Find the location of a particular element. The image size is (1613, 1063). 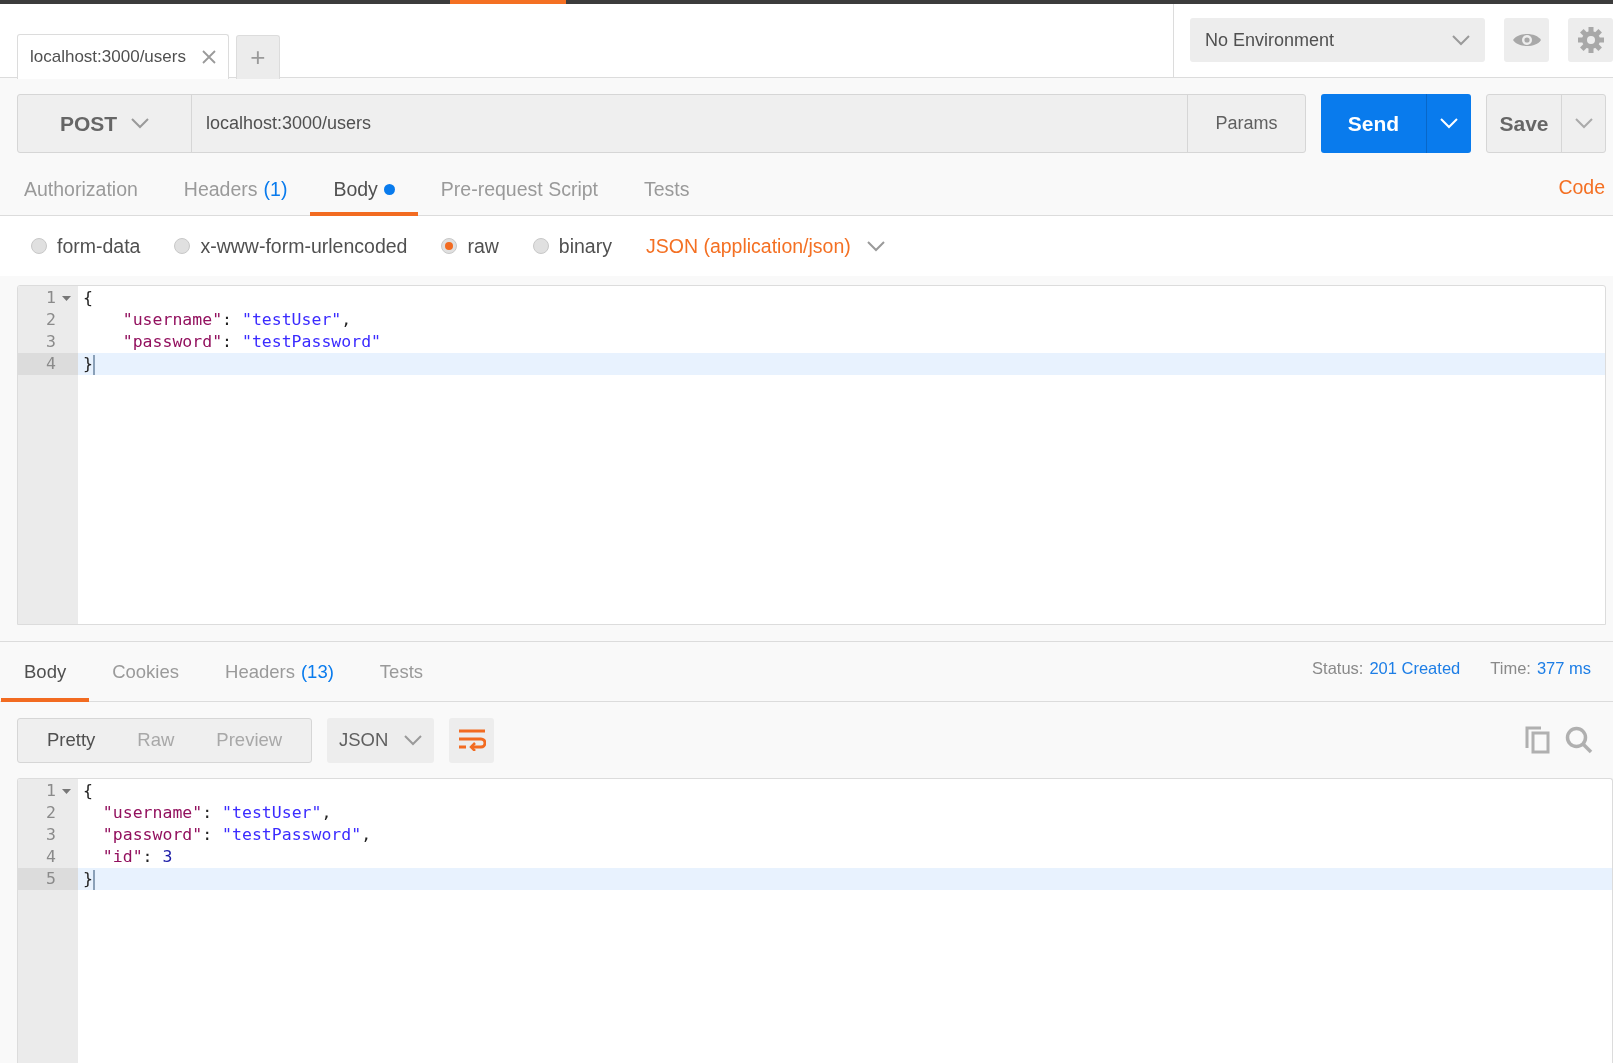

option-label: form-data is located at coordinates (99, 246).